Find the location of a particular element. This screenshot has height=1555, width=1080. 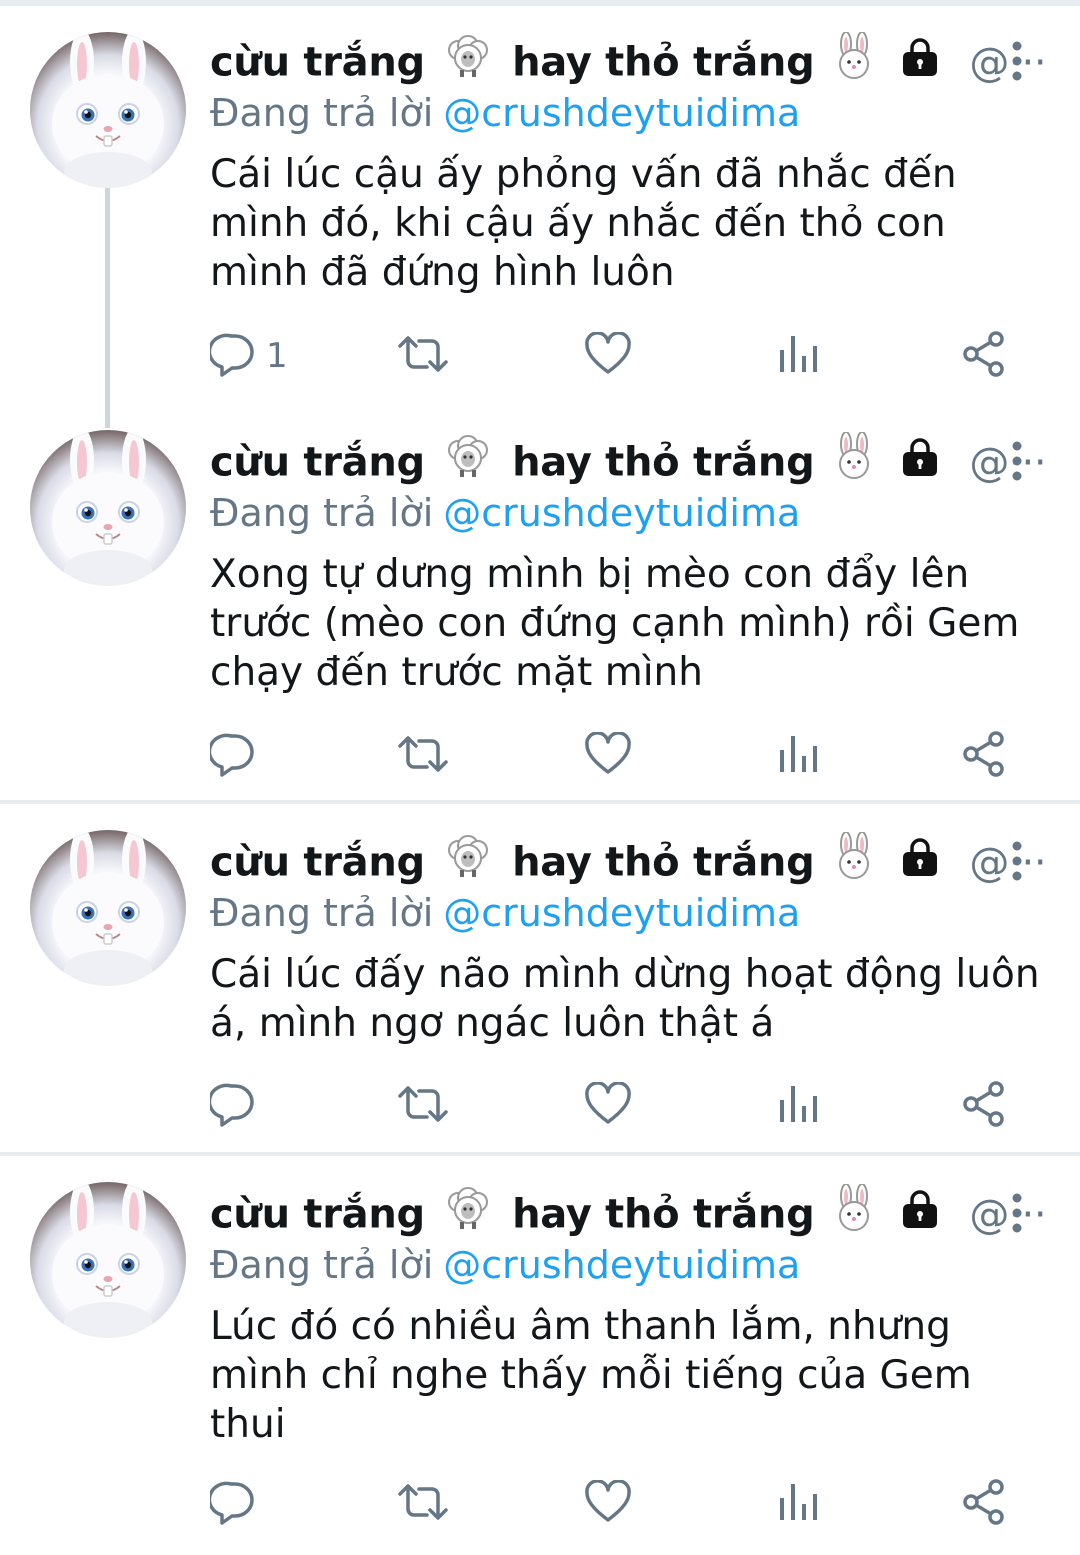

action-bar: 1 is located at coordinates (608, 356).